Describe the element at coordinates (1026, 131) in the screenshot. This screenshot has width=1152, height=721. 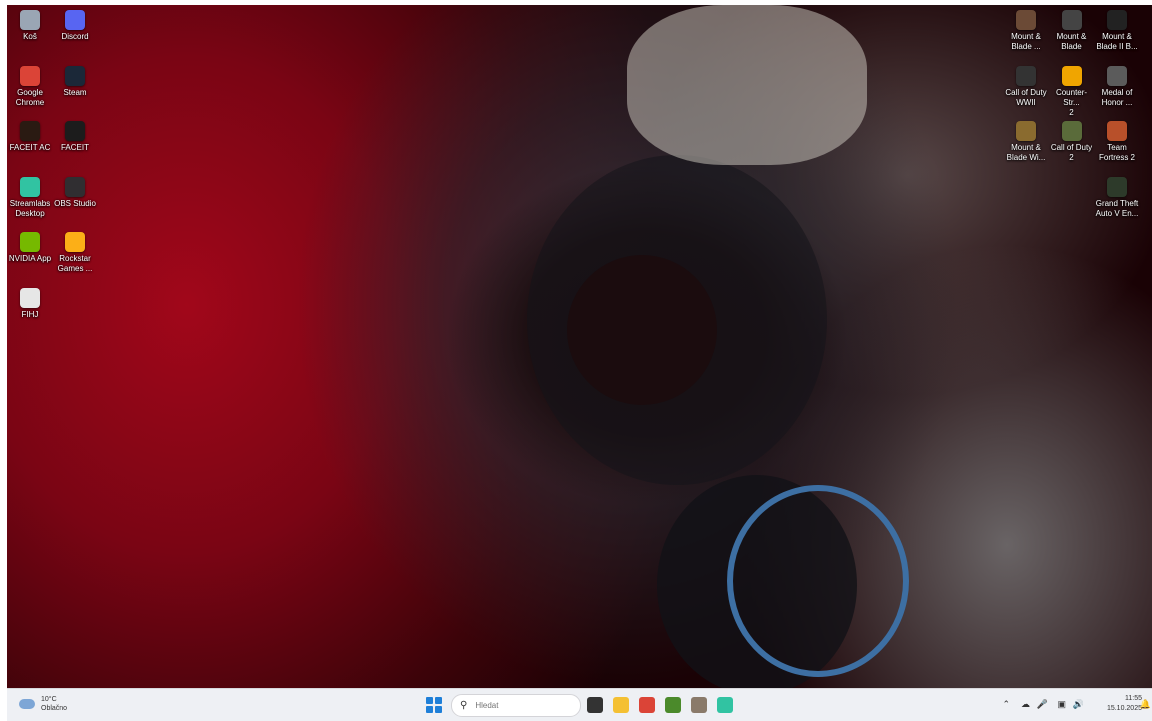
I see `warband-icon` at that location.